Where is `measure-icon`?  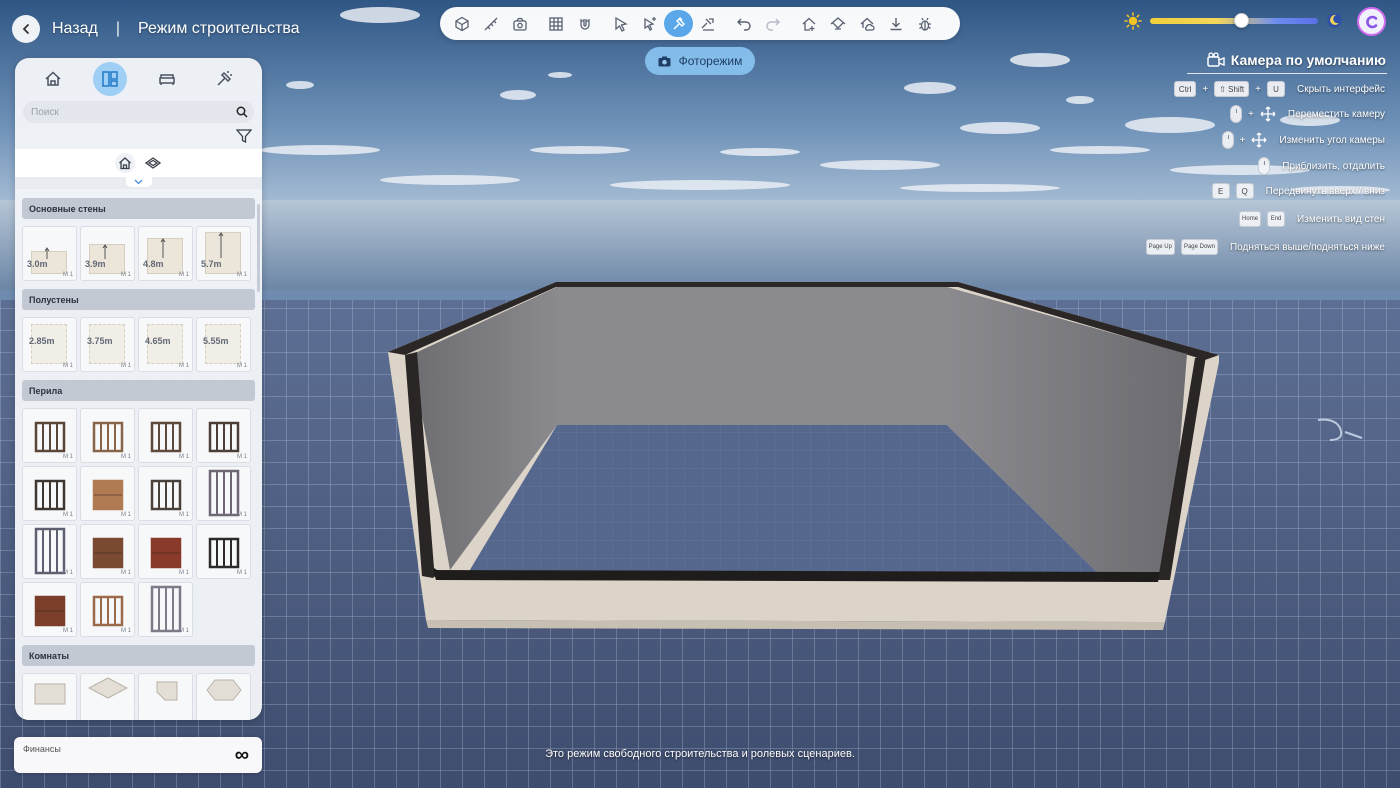
measure-icon is located at coordinates (490, 23).